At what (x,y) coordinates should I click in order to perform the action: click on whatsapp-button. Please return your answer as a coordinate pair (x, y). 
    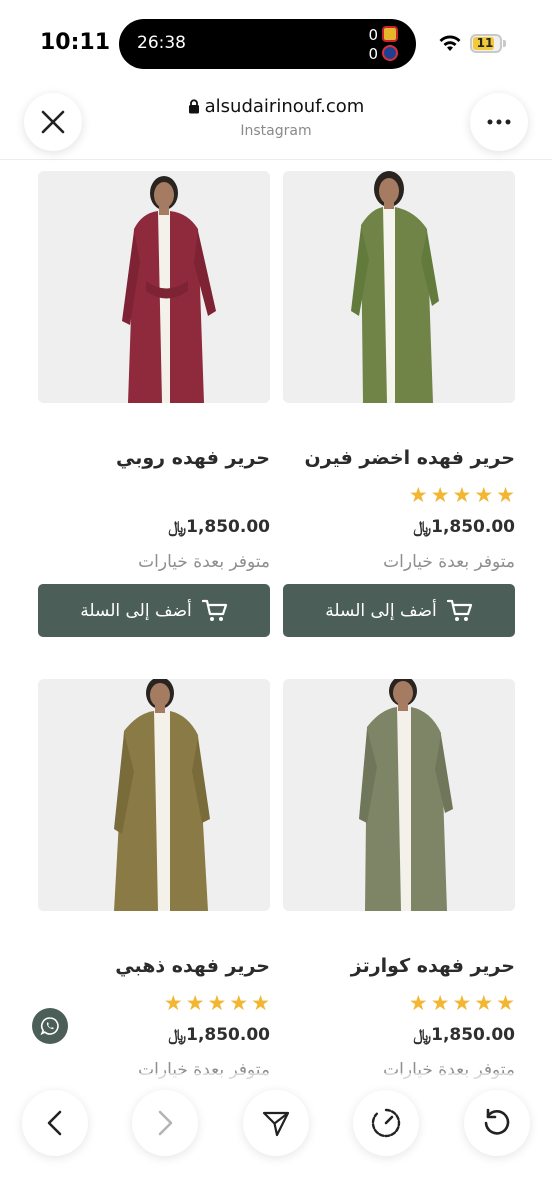
    Looking at the image, I should click on (50, 1026).